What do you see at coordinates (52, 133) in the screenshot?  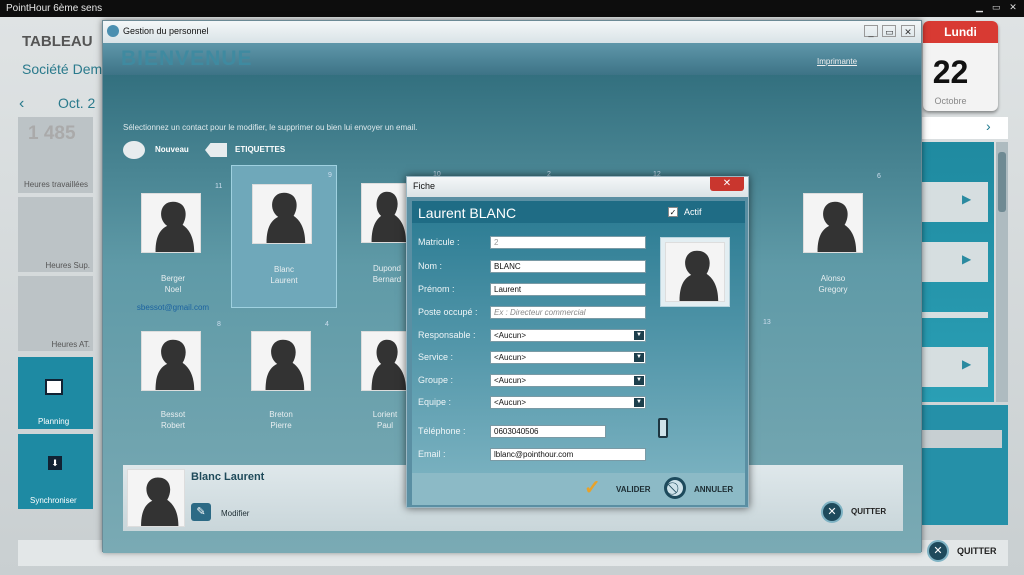 I see `hours-value: 1 485` at bounding box center [52, 133].